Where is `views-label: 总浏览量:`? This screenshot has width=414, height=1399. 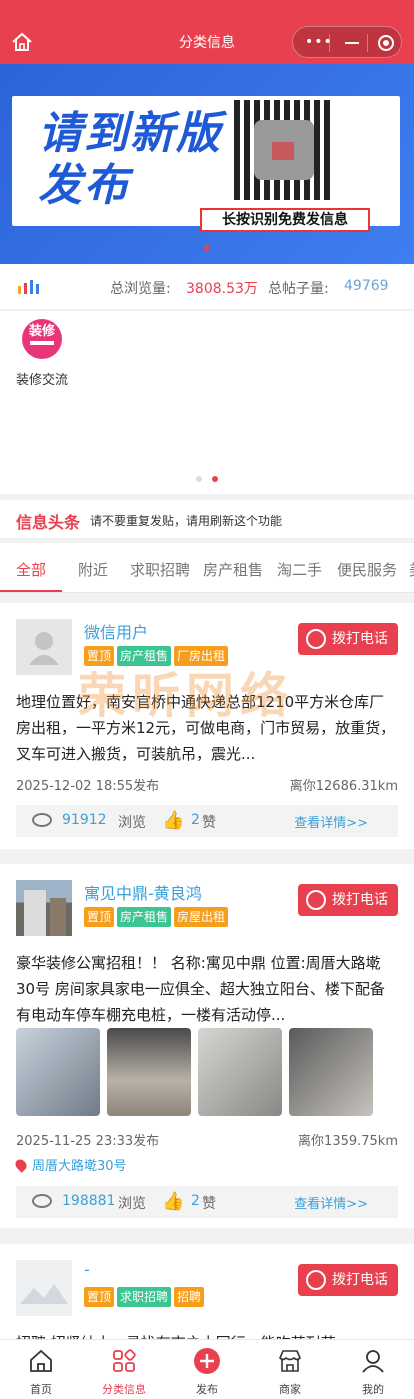
views-label: 总浏览量: is located at coordinates (140, 289).